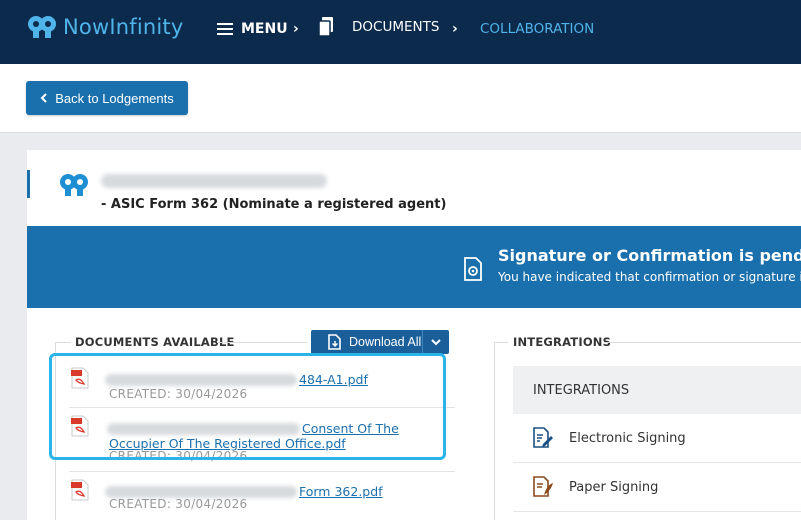  What do you see at coordinates (178, 504) in the screenshot?
I see `document-created-date: CREATED: 30/04/2026` at bounding box center [178, 504].